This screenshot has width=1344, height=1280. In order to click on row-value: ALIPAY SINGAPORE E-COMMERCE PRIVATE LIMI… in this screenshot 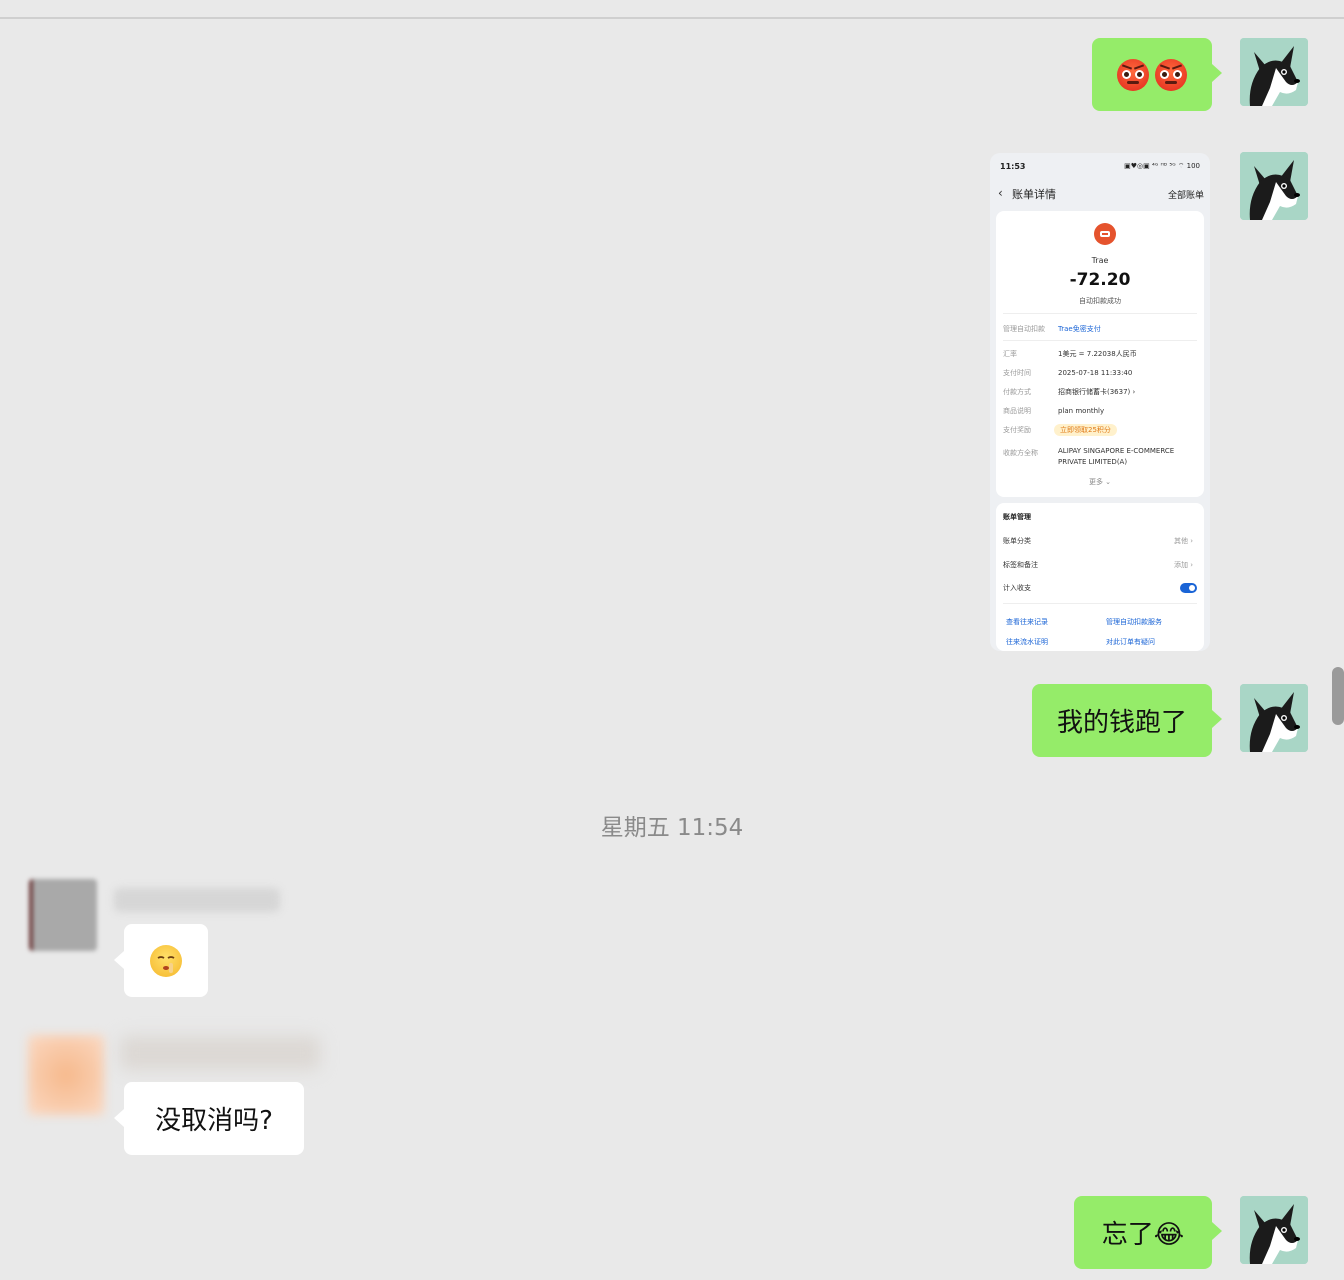, I will do `click(1116, 456)`.